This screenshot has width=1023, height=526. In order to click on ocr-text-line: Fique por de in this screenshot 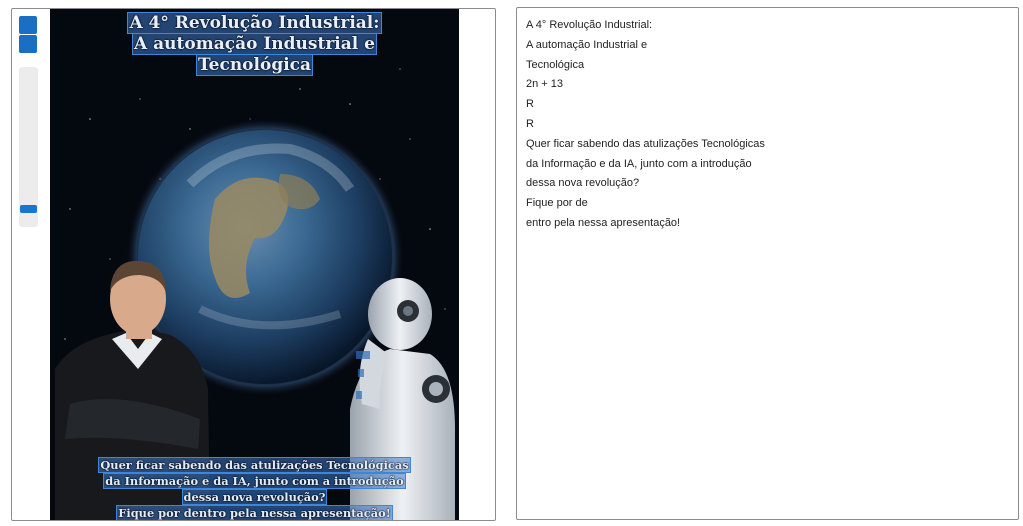, I will do `click(557, 203)`.